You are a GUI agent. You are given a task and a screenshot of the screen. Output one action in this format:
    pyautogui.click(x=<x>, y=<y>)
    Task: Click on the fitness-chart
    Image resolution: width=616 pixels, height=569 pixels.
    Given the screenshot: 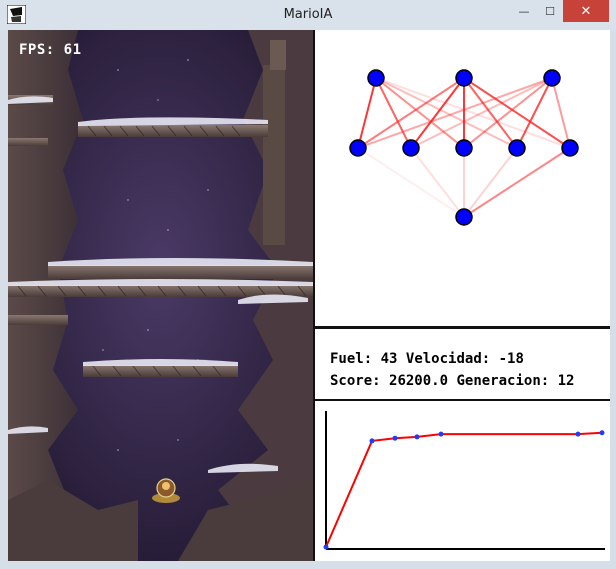 What is the action you would take?
    pyautogui.click(x=464, y=480)
    